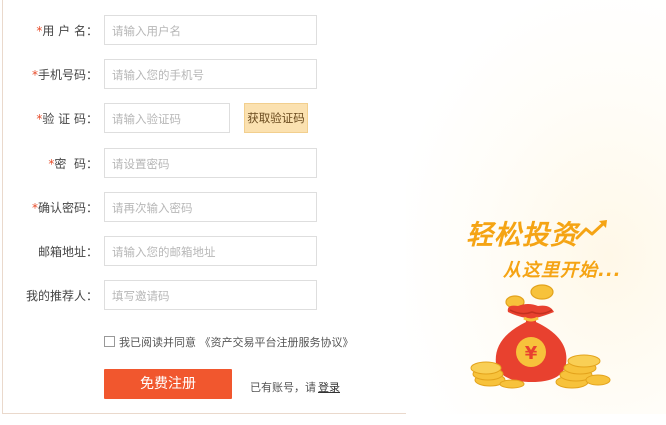  What do you see at coordinates (276, 118) in the screenshot?
I see `get-code-button: 获取验证码` at bounding box center [276, 118].